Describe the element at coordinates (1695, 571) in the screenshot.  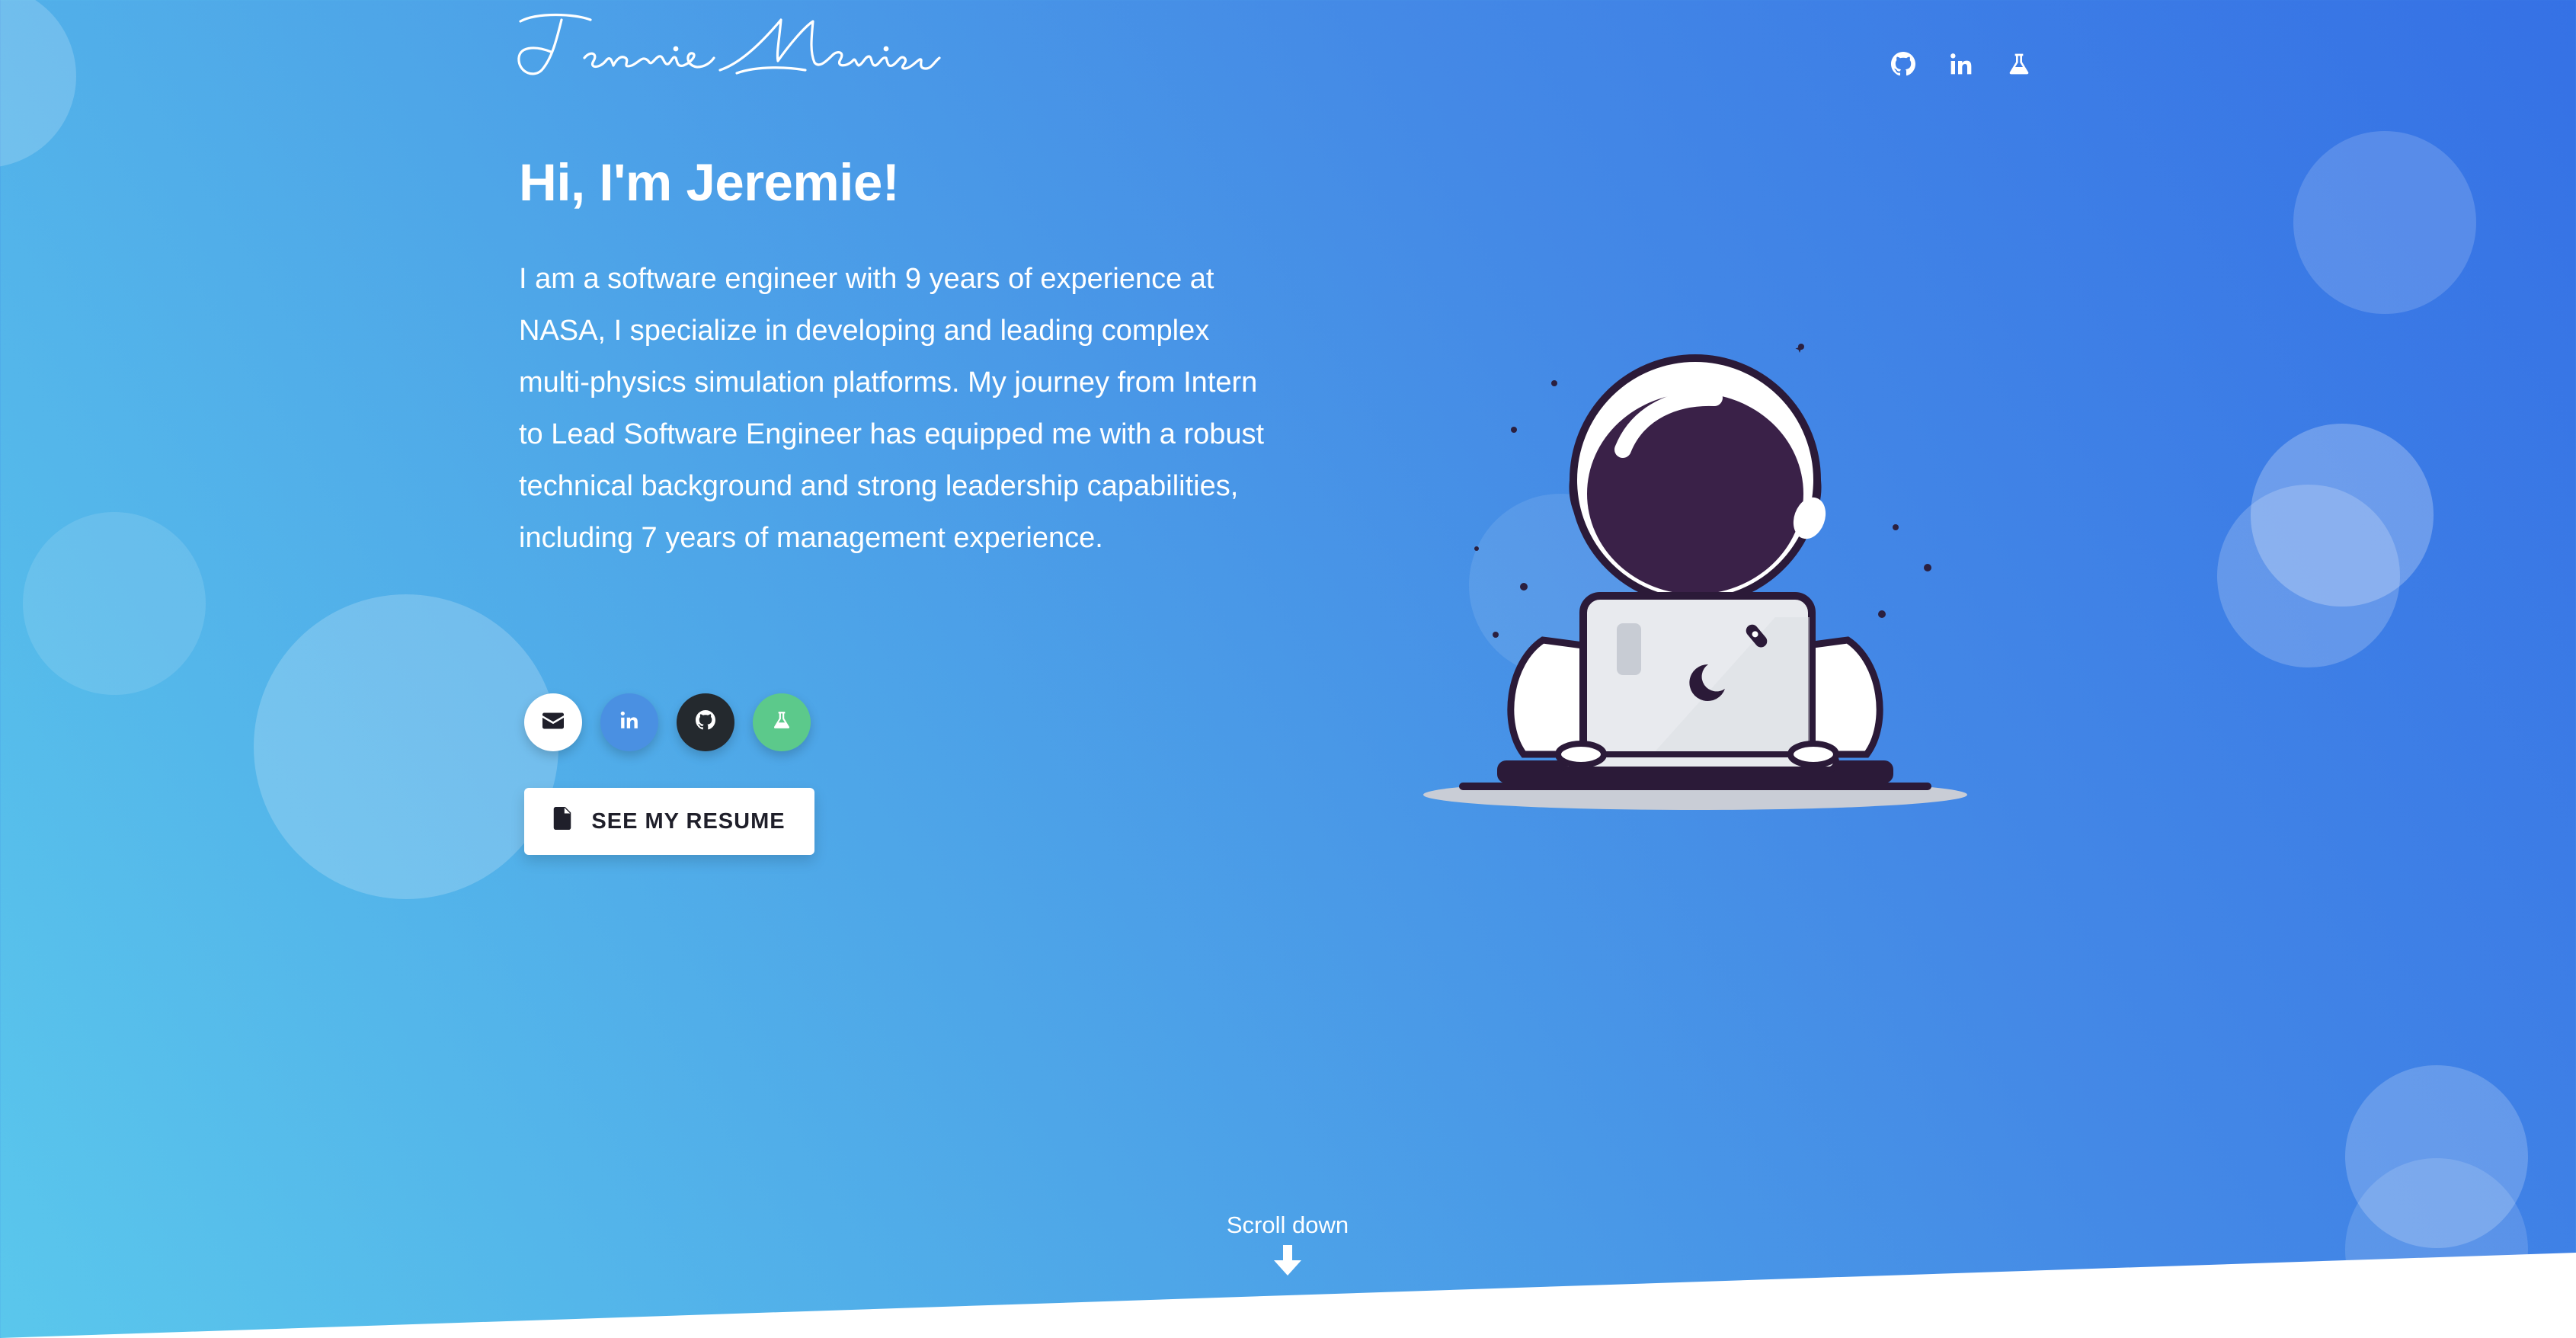
I see `astronaut-laptop-illustration` at that location.